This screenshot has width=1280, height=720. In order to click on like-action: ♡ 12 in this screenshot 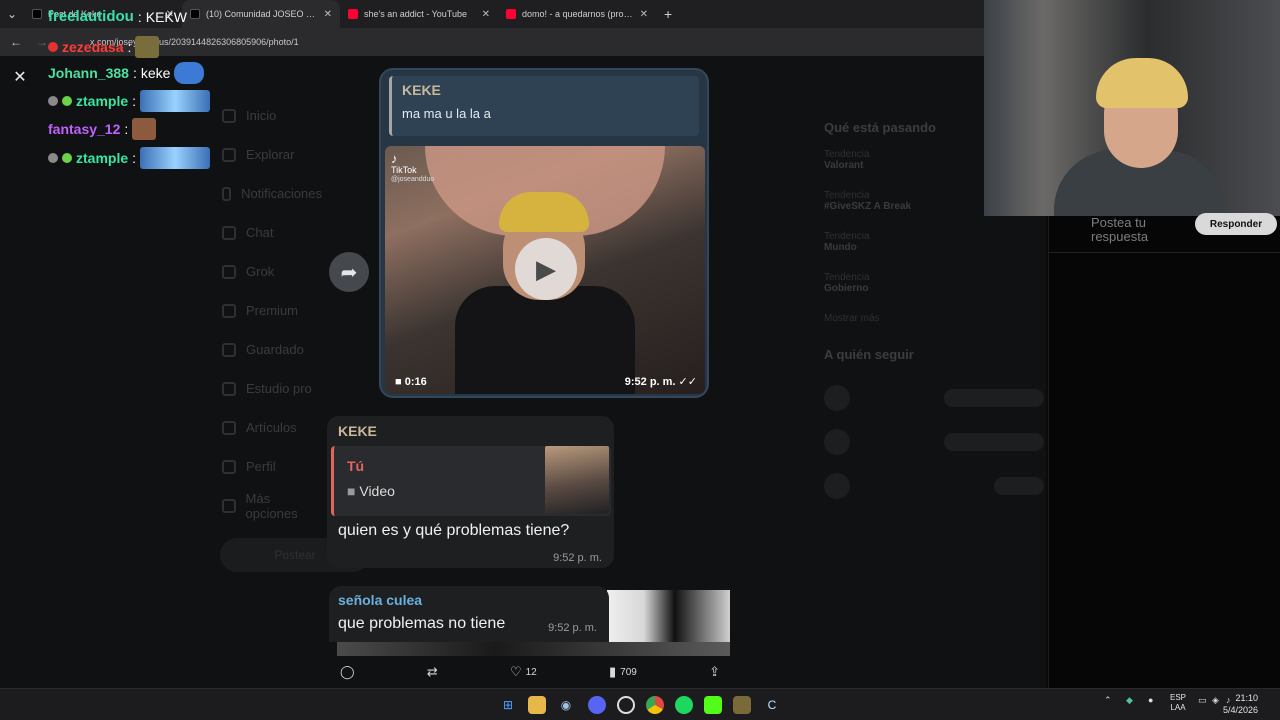, I will do `click(523, 672)`.